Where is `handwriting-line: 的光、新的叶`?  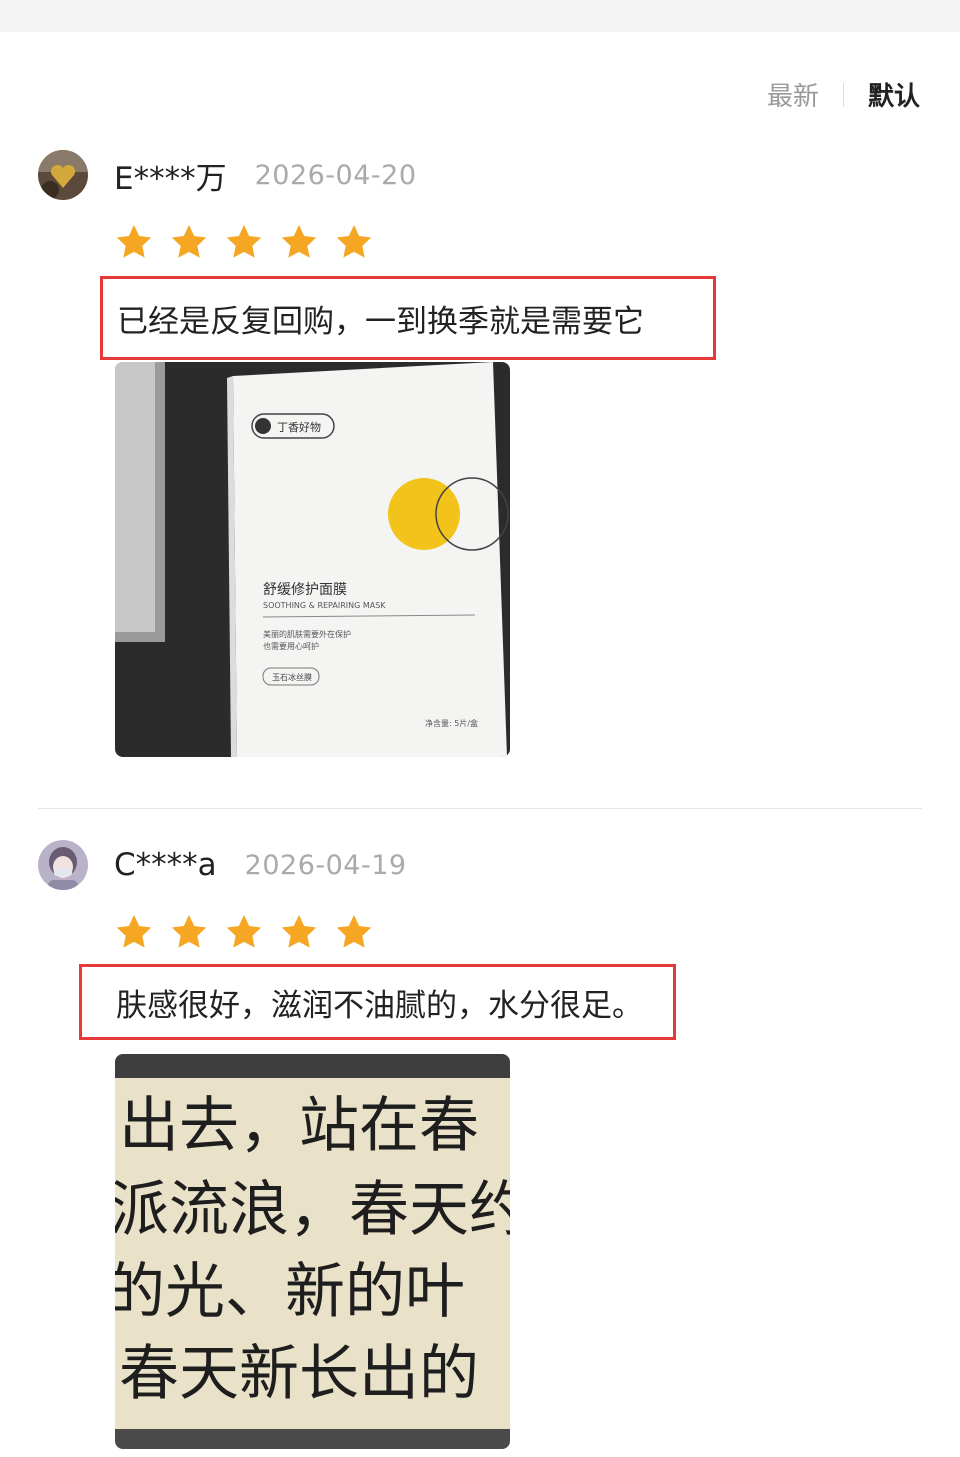 handwriting-line: 的光、新的叶 is located at coordinates (290, 1292).